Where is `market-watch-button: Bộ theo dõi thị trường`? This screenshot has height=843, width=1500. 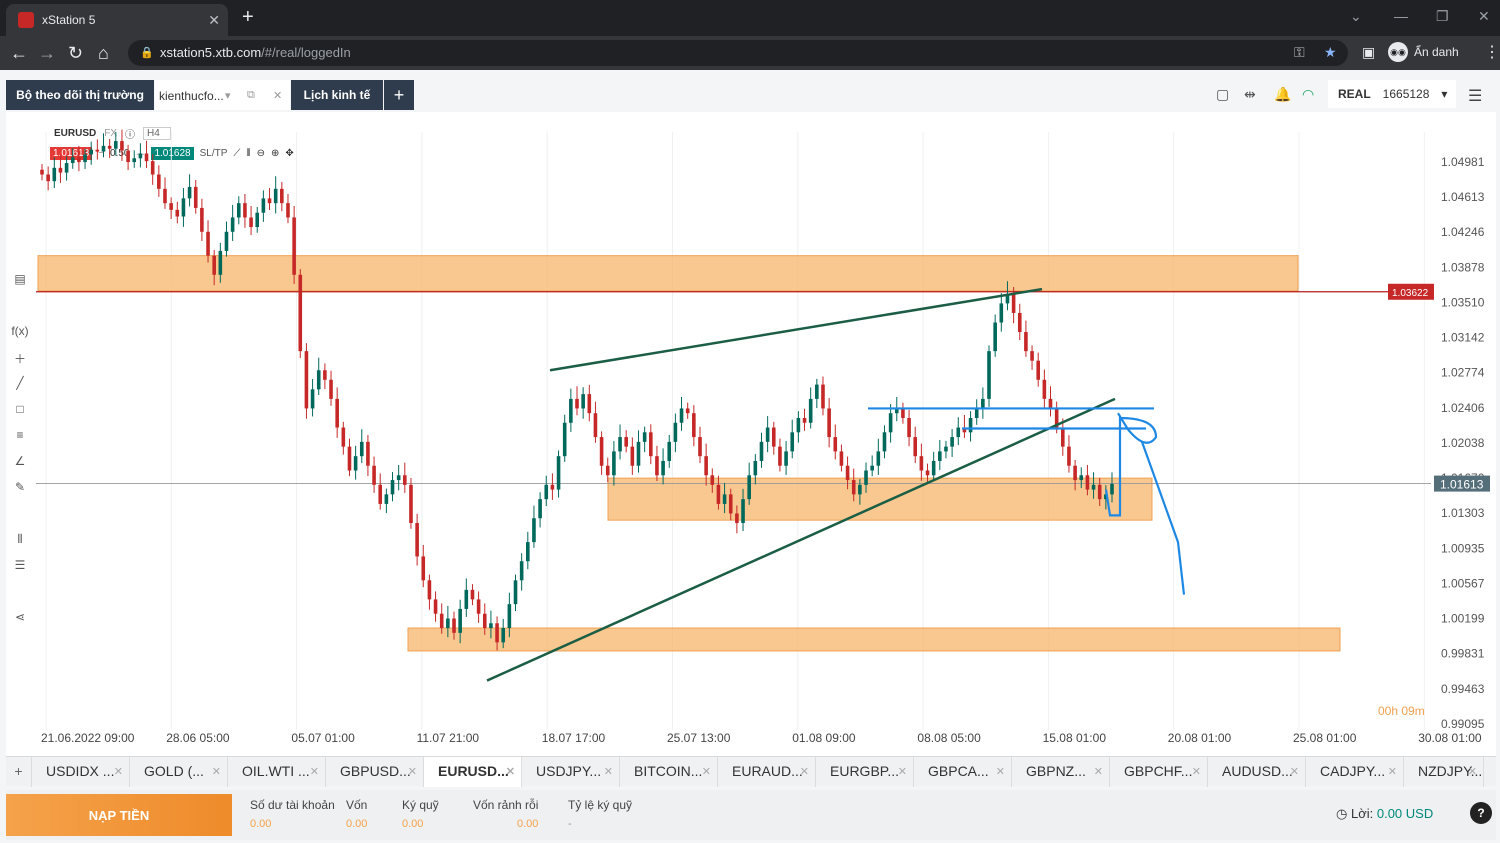 market-watch-button: Bộ theo dõi thị trường is located at coordinates (80, 95).